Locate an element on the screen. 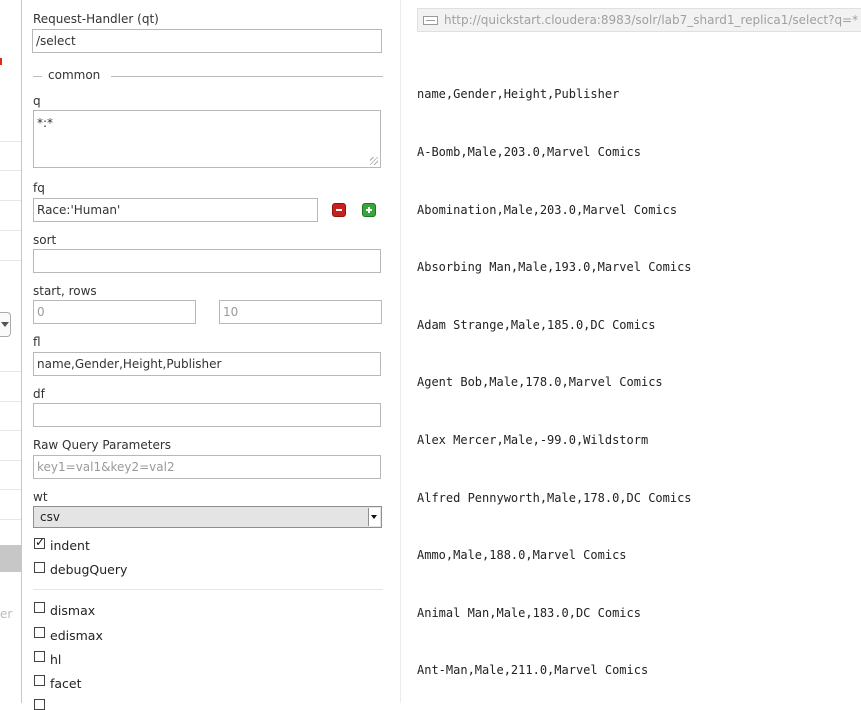 The width and height of the screenshot is (861, 710). remove-fq-button is located at coordinates (339, 210).